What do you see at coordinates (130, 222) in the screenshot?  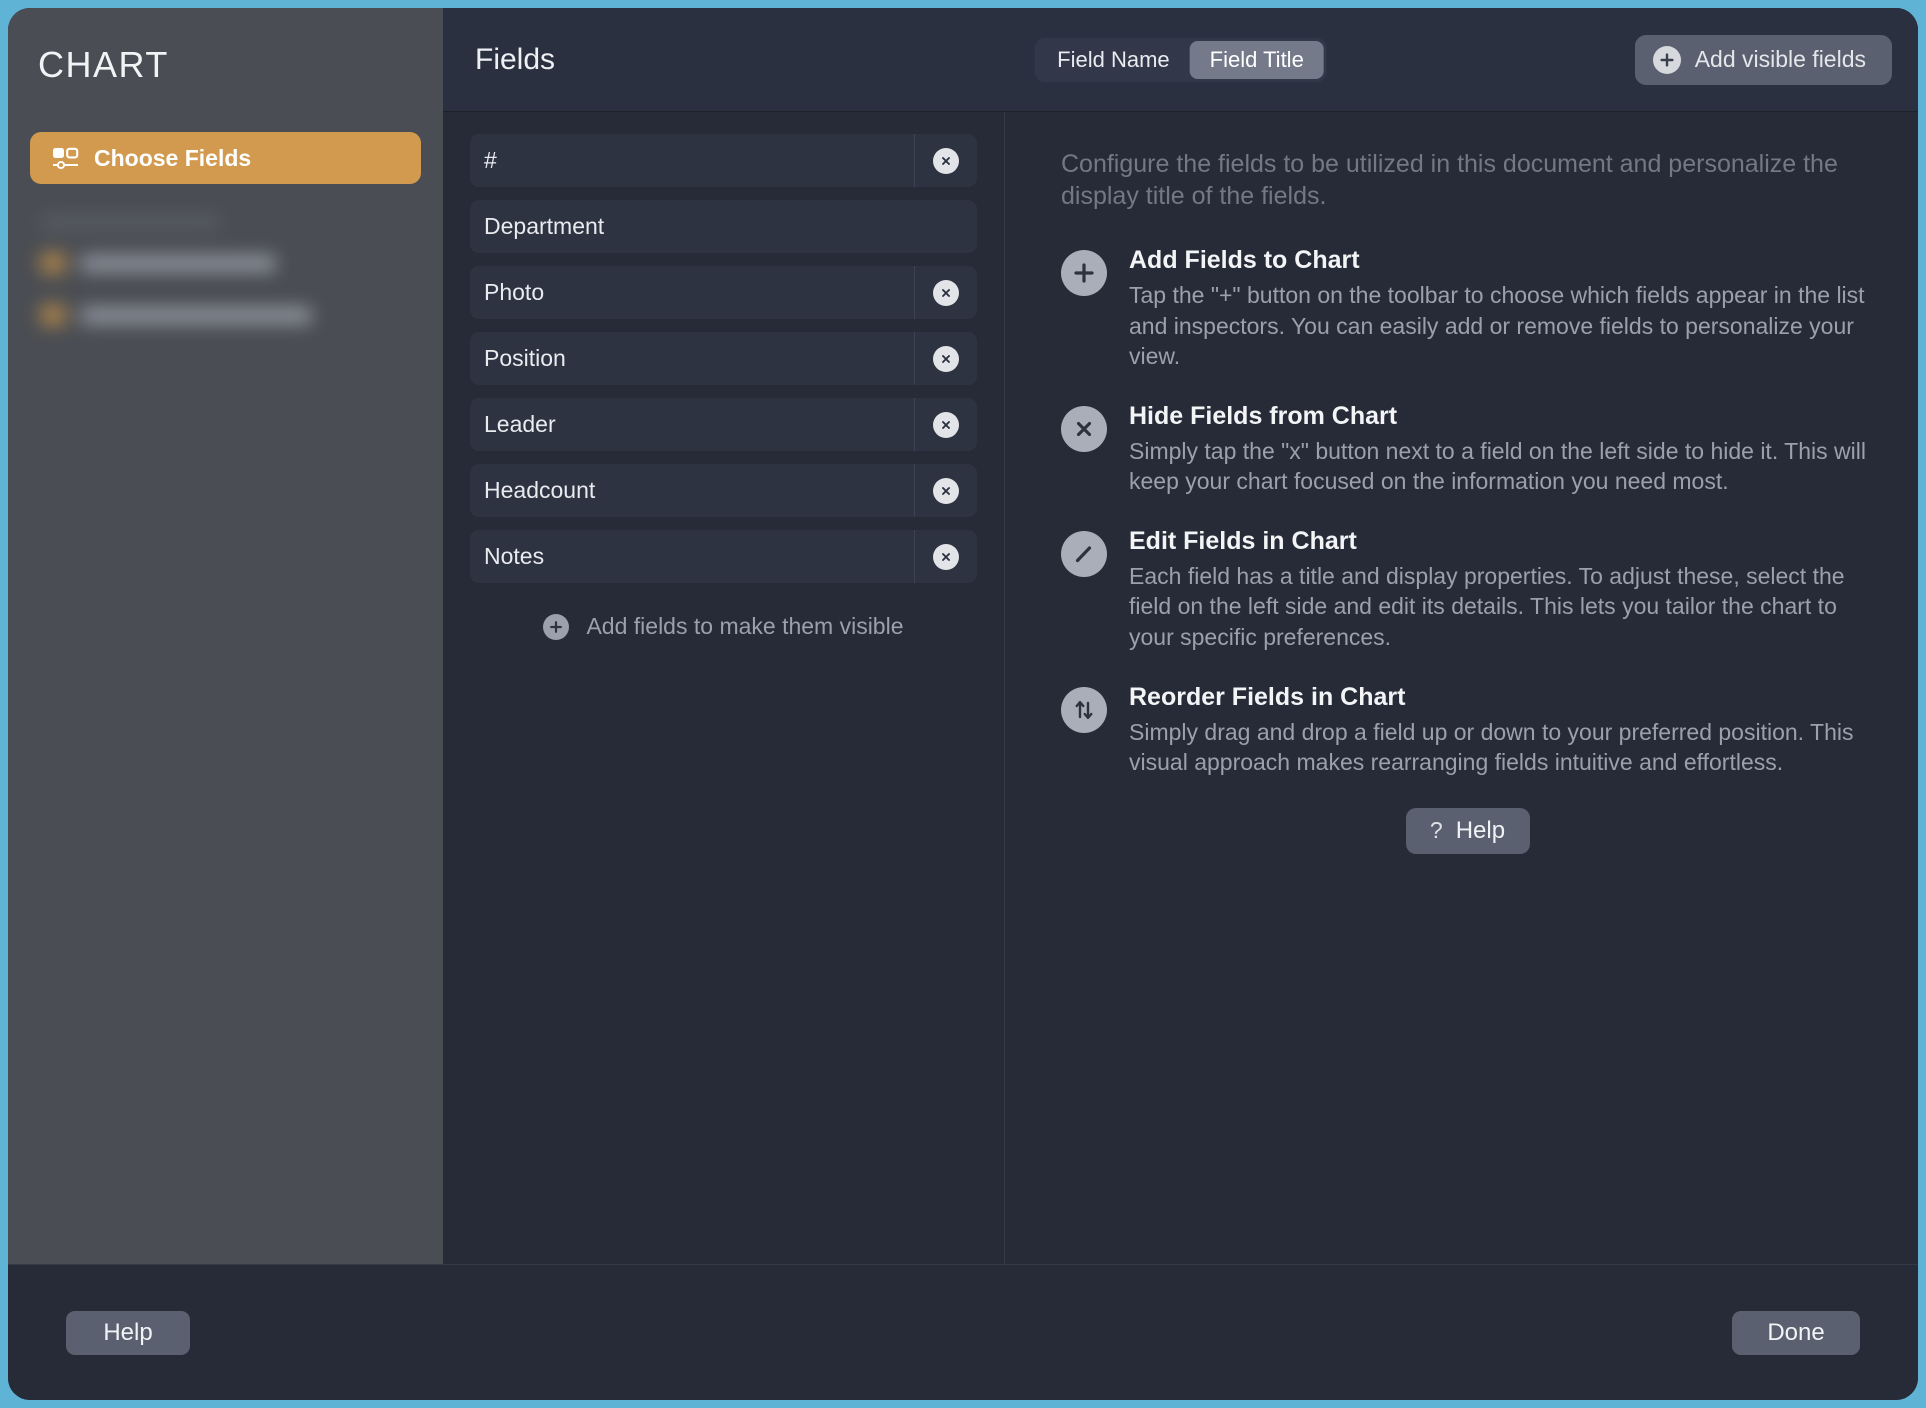 I see `blurred-section-header` at bounding box center [130, 222].